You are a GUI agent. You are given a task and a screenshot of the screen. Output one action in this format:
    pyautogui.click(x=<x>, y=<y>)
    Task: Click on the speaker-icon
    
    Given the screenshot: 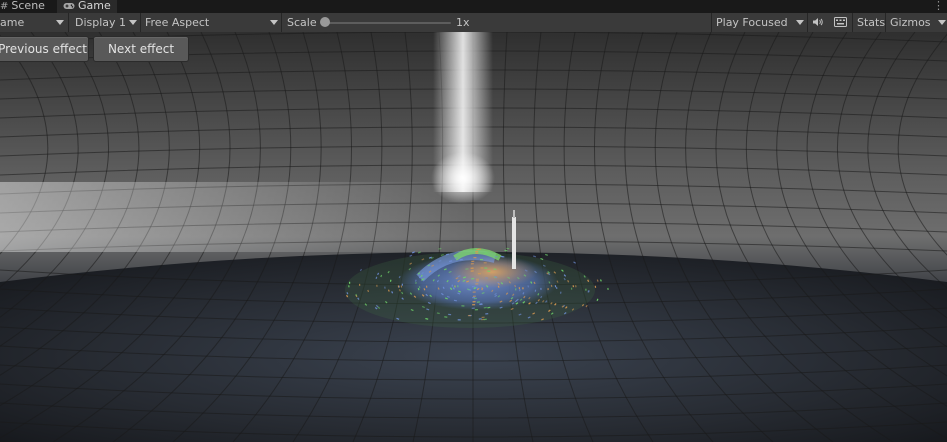 What is the action you would take?
    pyautogui.click(x=818, y=22)
    